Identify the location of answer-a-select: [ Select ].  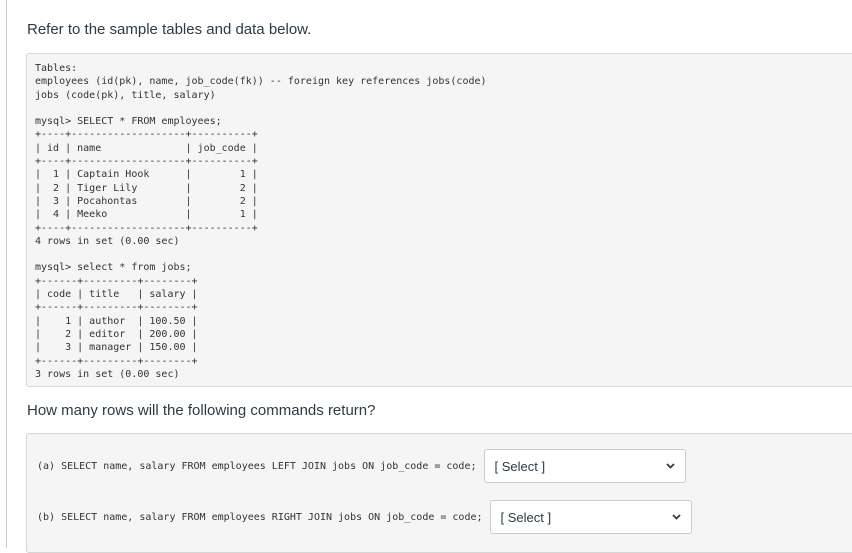
(584, 466).